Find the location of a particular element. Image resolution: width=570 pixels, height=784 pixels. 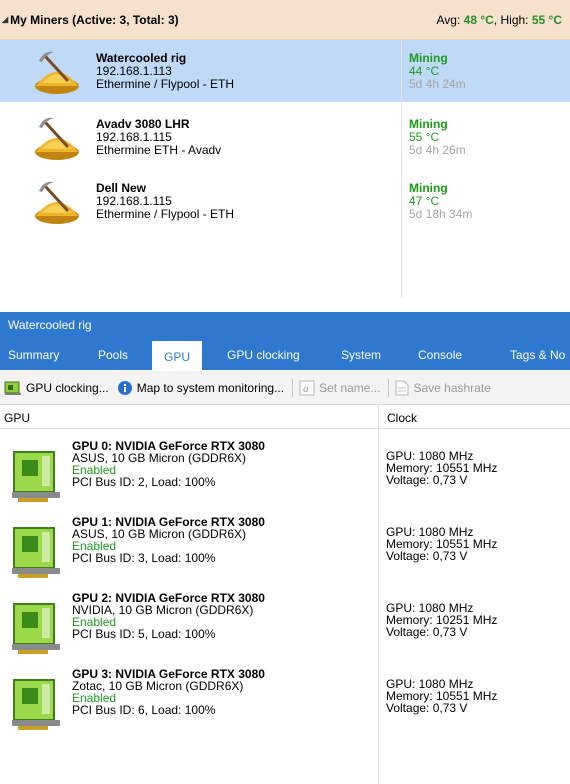

miner-uptime: 5d 4h 24m is located at coordinates (437, 84).